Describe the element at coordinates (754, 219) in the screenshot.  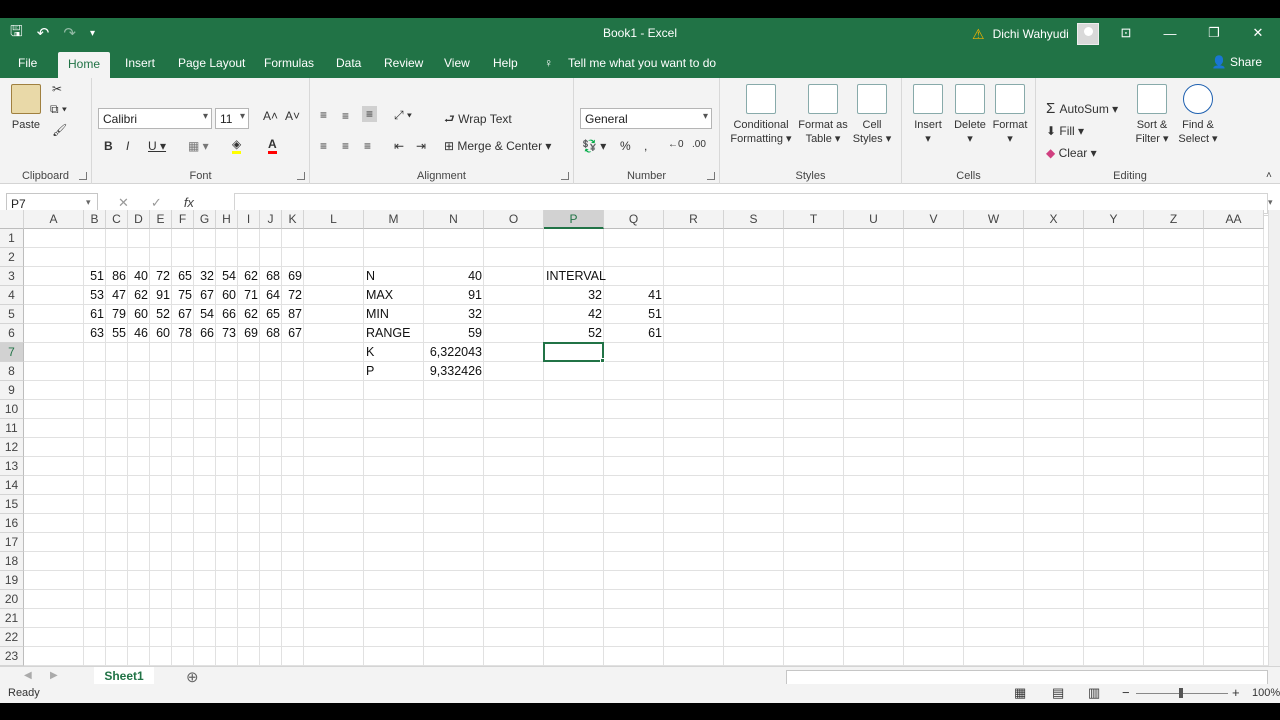
I see `column-header: S` at that location.